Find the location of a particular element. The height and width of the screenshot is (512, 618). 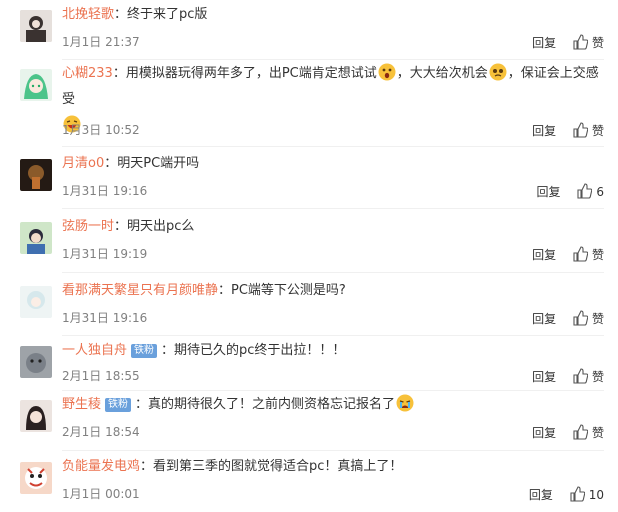

comment-item: 一人独自舟 铁粉 ：期待已久的pc终于出拉！！！ 2月1日 18:55 回复 赞 is located at coordinates (309, 365).